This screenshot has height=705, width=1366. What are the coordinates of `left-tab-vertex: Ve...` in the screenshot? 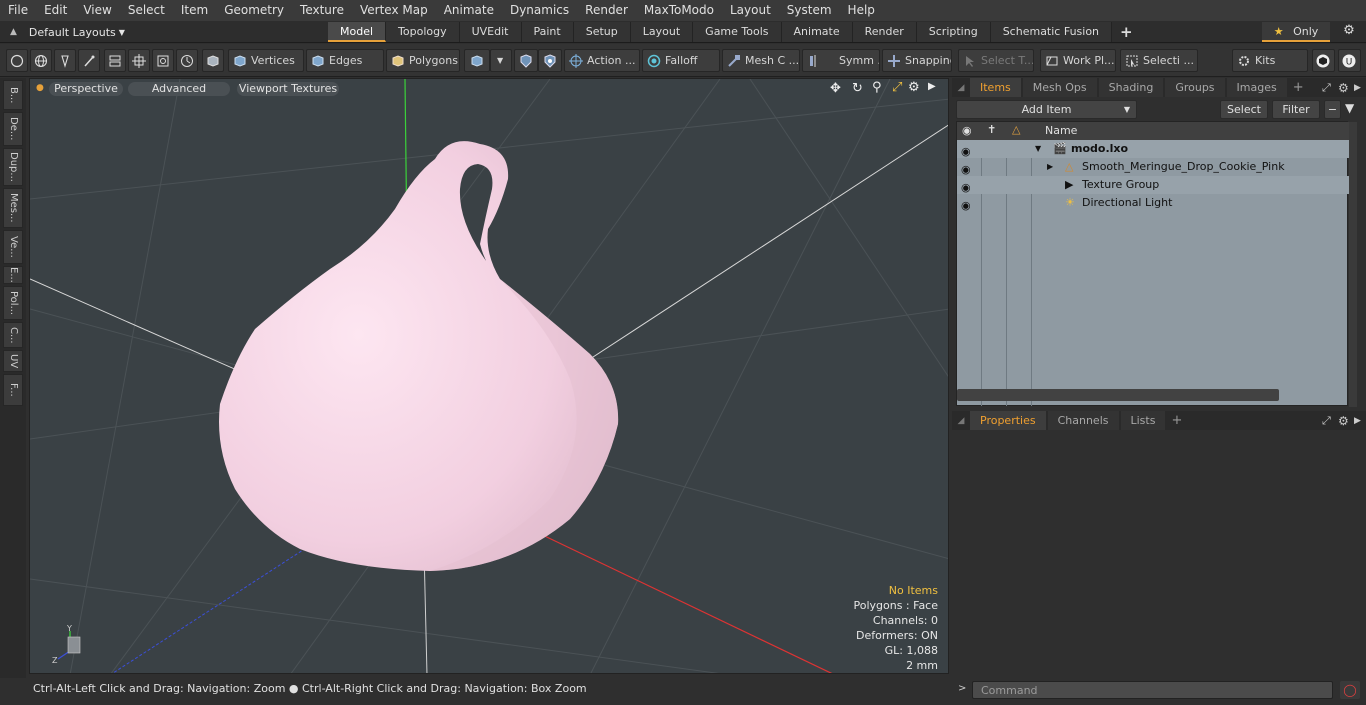 It's located at (13, 247).